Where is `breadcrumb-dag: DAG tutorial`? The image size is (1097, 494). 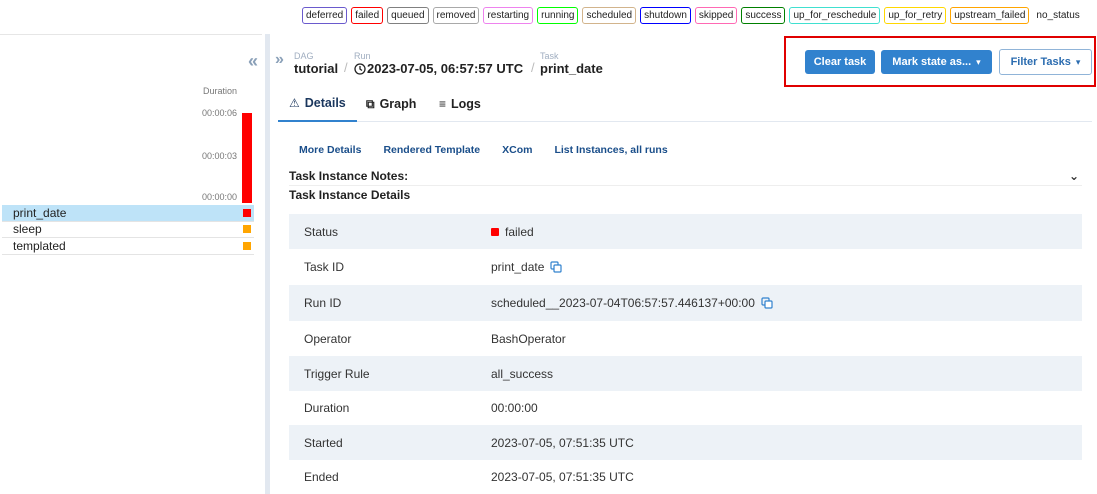
breadcrumb-dag: DAG tutorial is located at coordinates (316, 63).